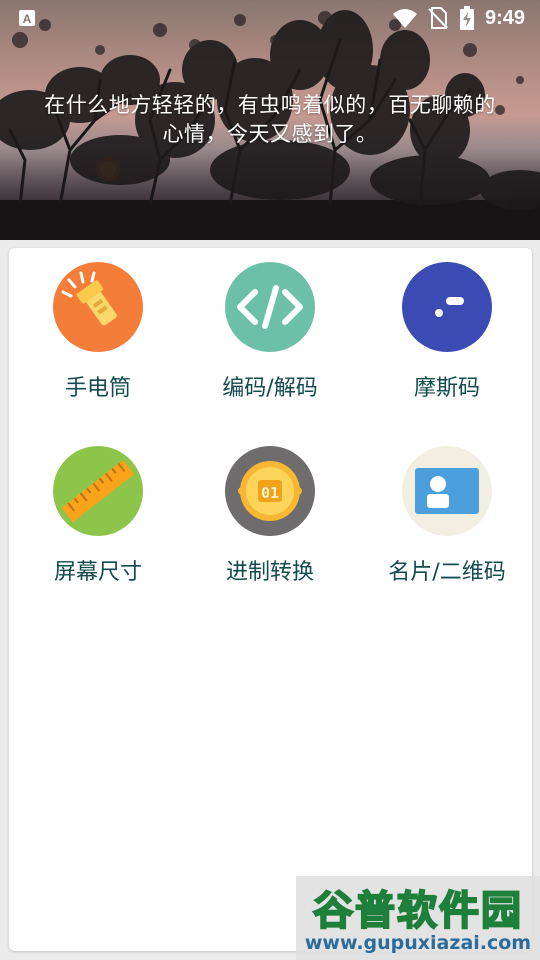  What do you see at coordinates (270, 134) in the screenshot?
I see `quote-line-2: 心情，今天又感到了。` at bounding box center [270, 134].